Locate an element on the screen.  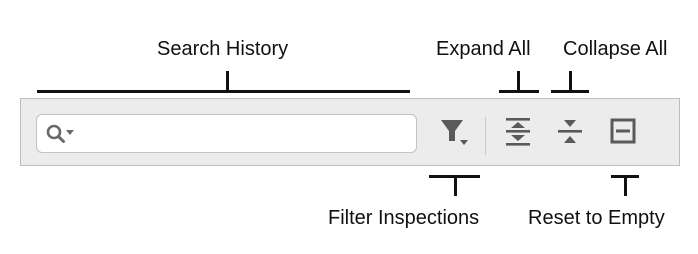
collapse-all-callout: Collapse All is located at coordinates (615, 49).